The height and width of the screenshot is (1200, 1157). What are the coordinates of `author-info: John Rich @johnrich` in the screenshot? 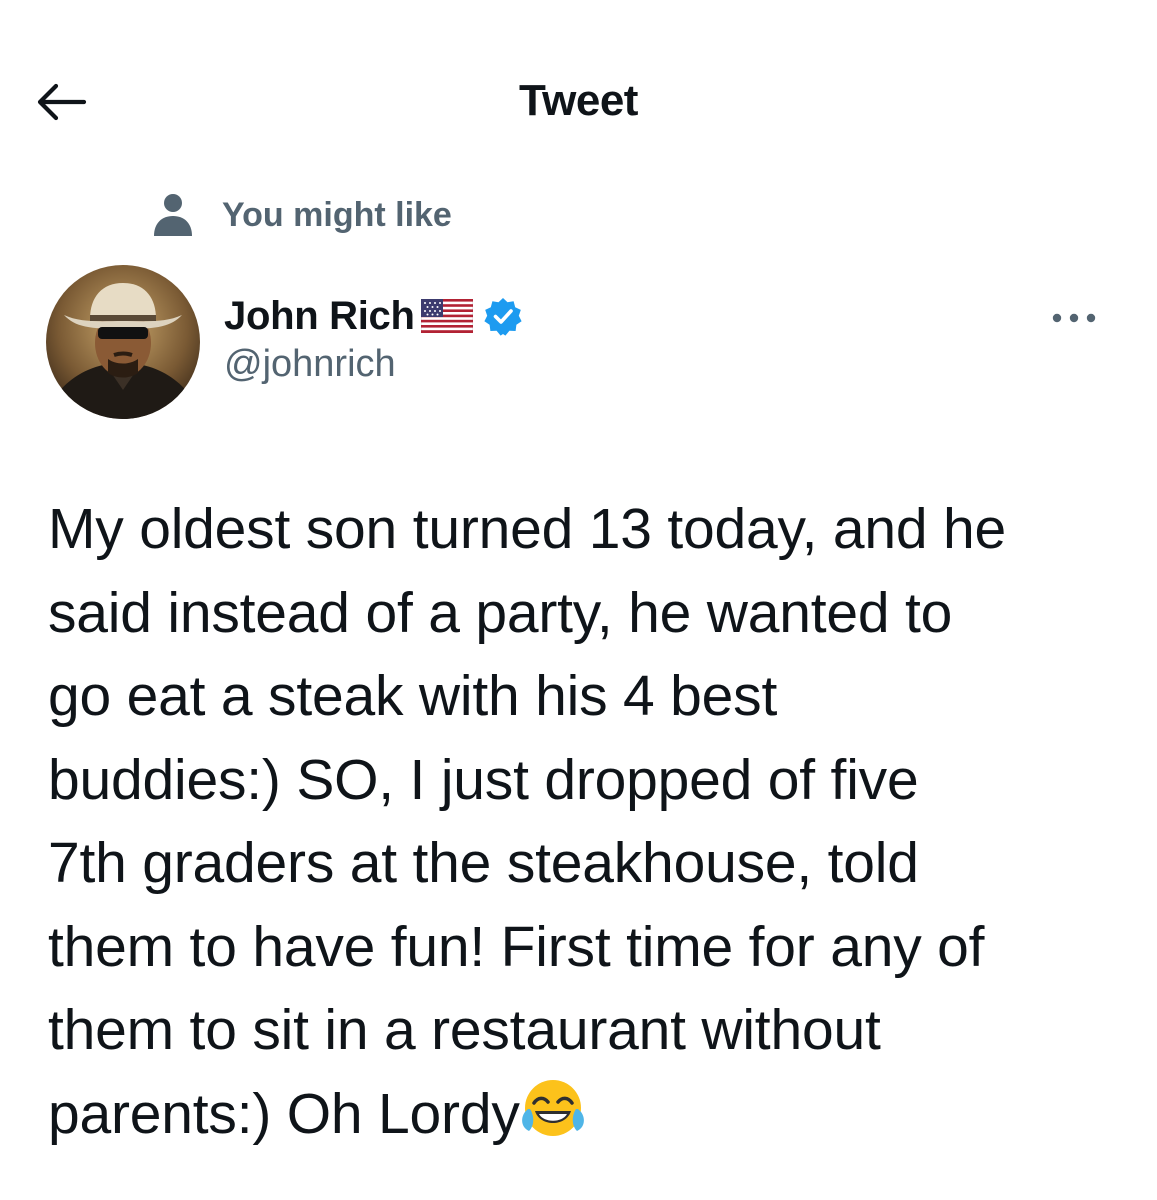 It's located at (373, 338).